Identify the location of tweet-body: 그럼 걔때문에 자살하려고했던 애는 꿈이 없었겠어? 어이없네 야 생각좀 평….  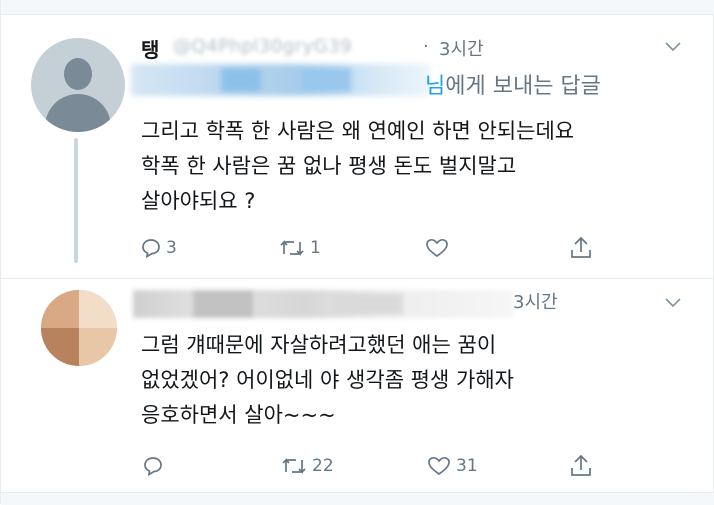
(327, 380).